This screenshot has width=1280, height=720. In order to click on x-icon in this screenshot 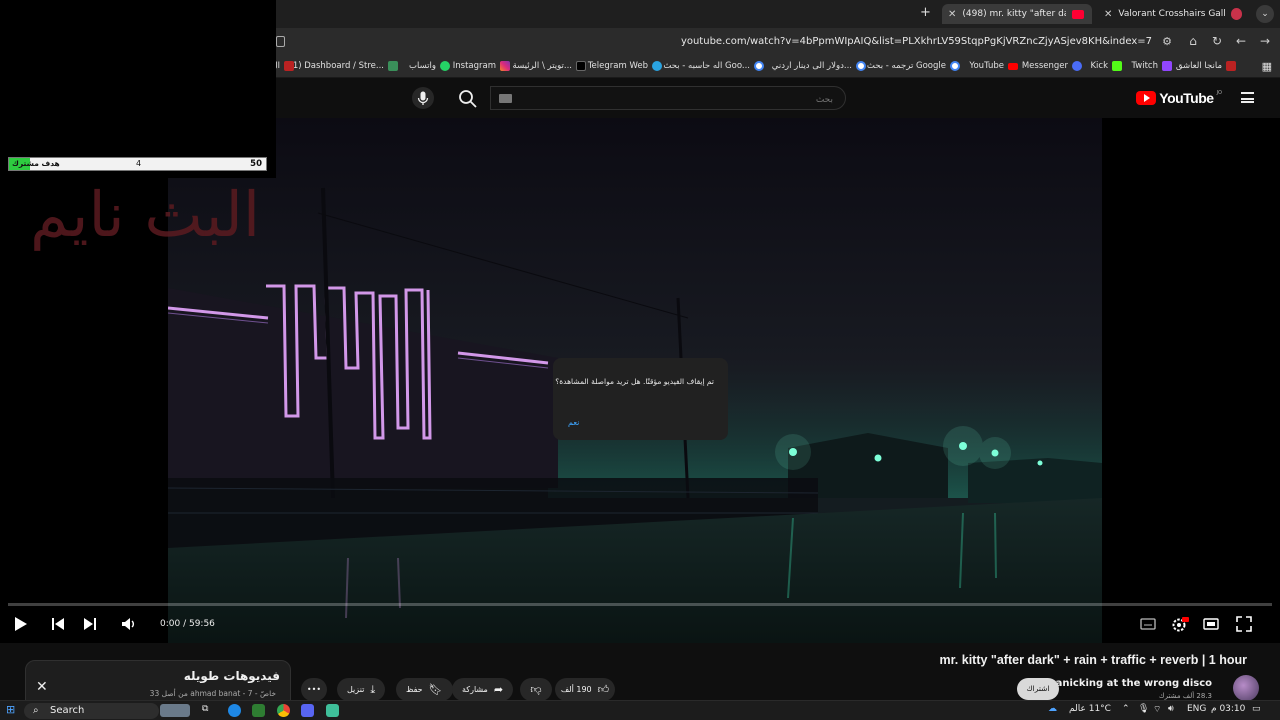, I will do `click(581, 66)`.